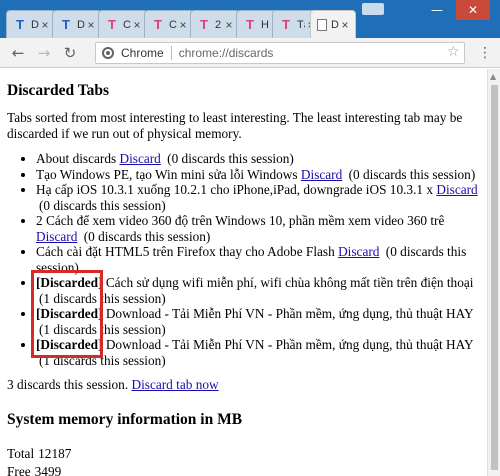 The width and height of the screenshot is (500, 476). I want to click on reload-icon: ↻, so click(70, 53).